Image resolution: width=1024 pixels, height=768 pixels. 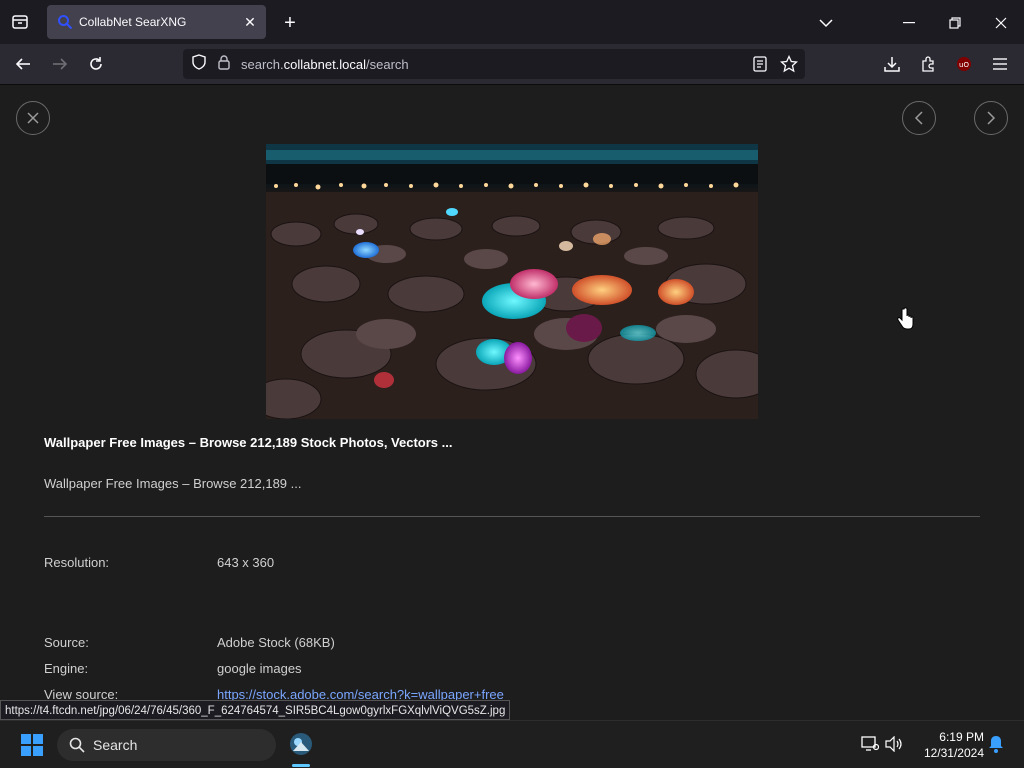 I want to click on extensions-icon, so click(x=928, y=64).